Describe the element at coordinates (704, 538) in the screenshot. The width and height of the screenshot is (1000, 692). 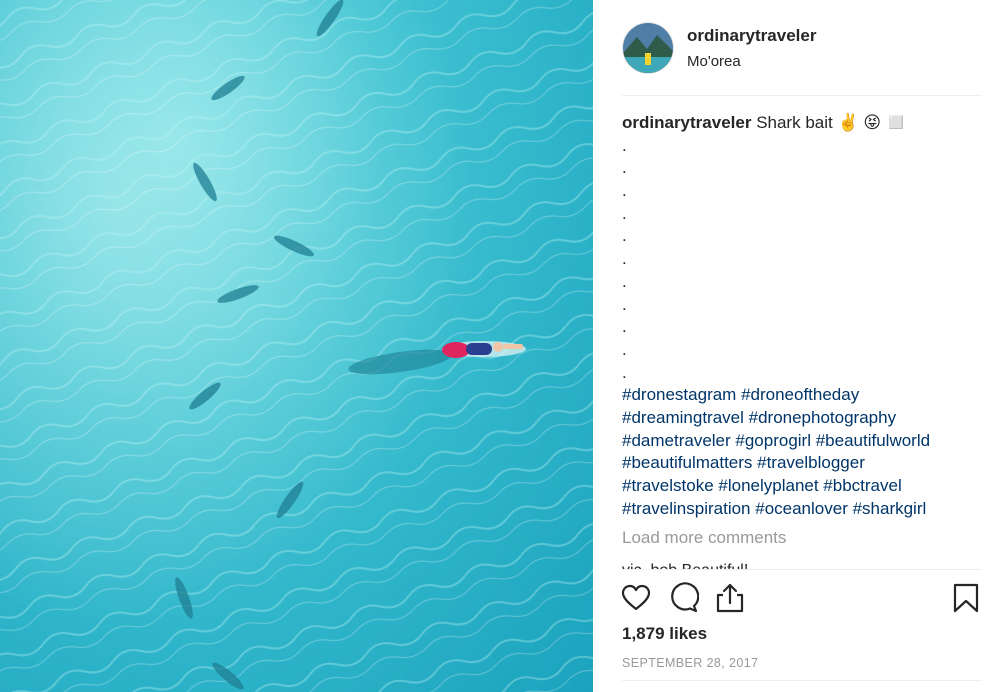
I see `load-more-comments-button: Load more comments` at that location.